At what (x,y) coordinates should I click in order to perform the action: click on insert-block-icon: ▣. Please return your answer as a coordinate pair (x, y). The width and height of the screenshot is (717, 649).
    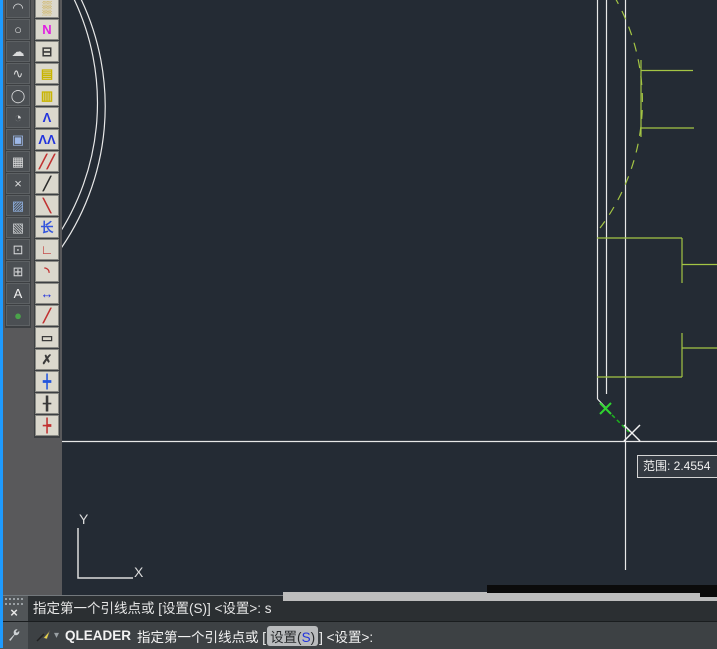
    Looking at the image, I should click on (18, 139).